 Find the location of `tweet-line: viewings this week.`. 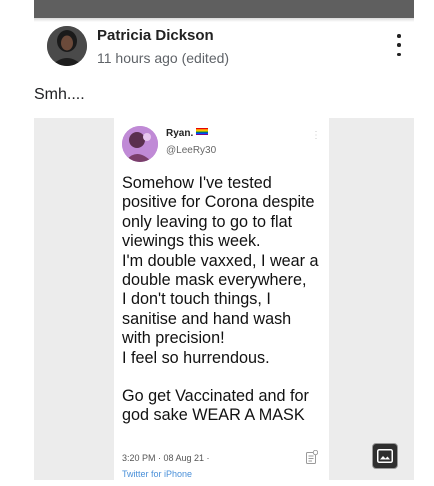

tweet-line: viewings this week. is located at coordinates (191, 241).